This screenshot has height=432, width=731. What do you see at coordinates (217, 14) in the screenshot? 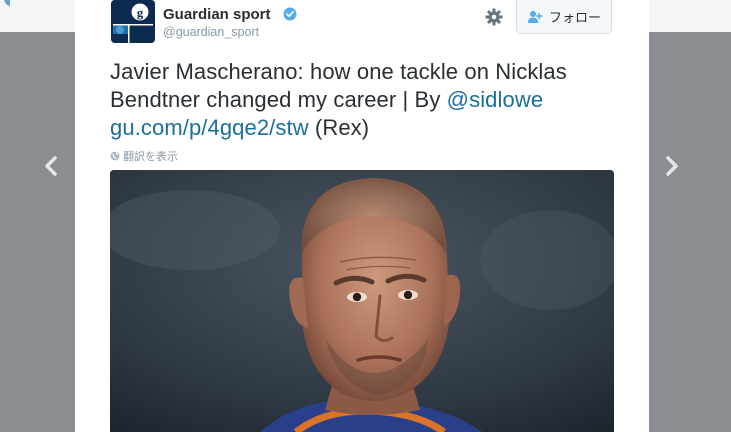
I see `user-name: Guardian sport` at bounding box center [217, 14].